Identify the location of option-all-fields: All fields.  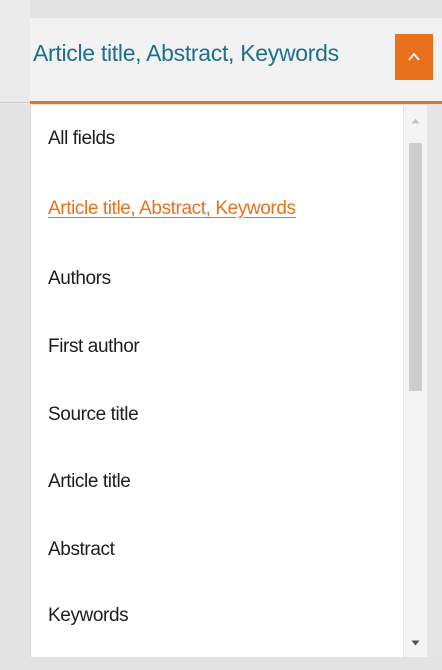
(81, 139).